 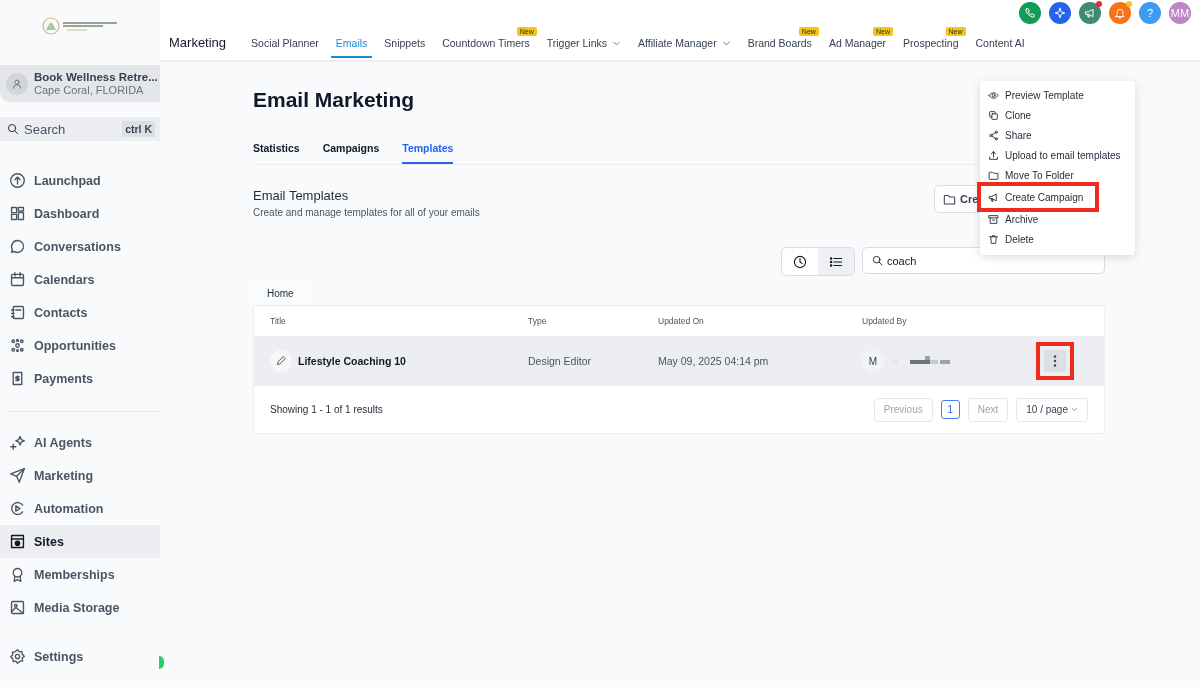 What do you see at coordinates (80, 607) in the screenshot?
I see `sidebar-item: Media Storage` at bounding box center [80, 607].